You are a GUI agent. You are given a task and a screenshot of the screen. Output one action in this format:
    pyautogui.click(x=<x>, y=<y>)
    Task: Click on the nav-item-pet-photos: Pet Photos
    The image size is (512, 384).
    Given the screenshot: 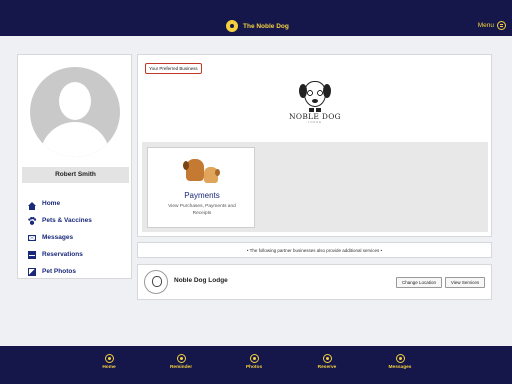 What is the action you would take?
    pyautogui.click(x=60, y=271)
    